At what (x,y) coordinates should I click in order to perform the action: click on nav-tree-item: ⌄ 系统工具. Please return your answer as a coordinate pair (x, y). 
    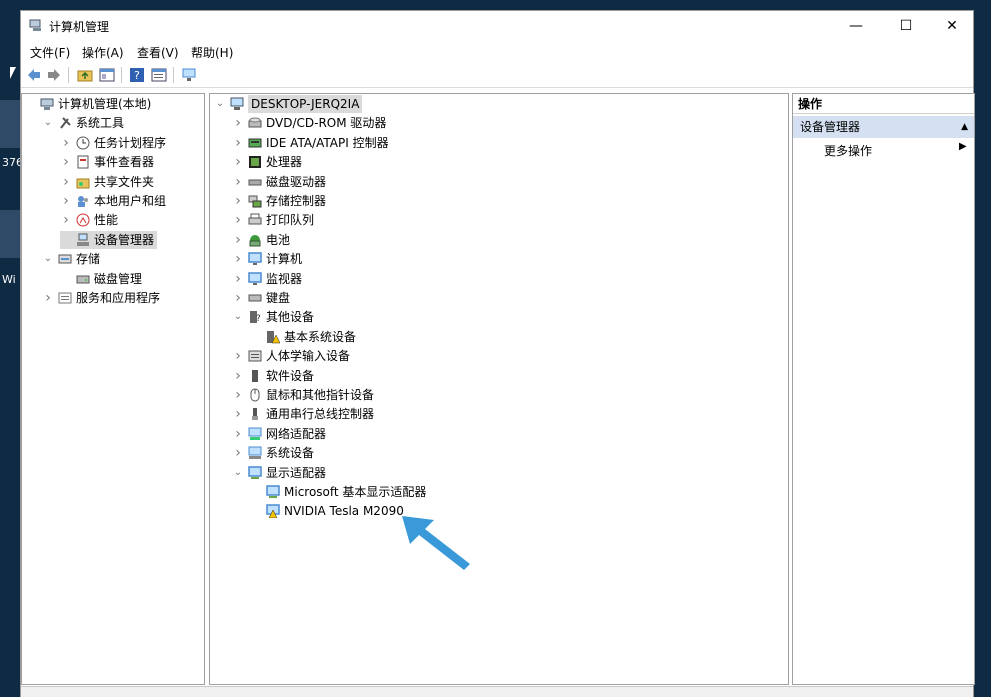
    Looking at the image, I should click on (83, 123).